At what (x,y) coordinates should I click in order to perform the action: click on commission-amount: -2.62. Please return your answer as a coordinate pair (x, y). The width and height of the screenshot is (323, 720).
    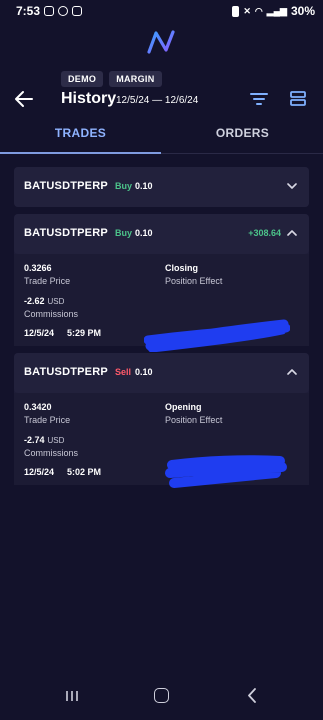
    Looking at the image, I should click on (34, 301).